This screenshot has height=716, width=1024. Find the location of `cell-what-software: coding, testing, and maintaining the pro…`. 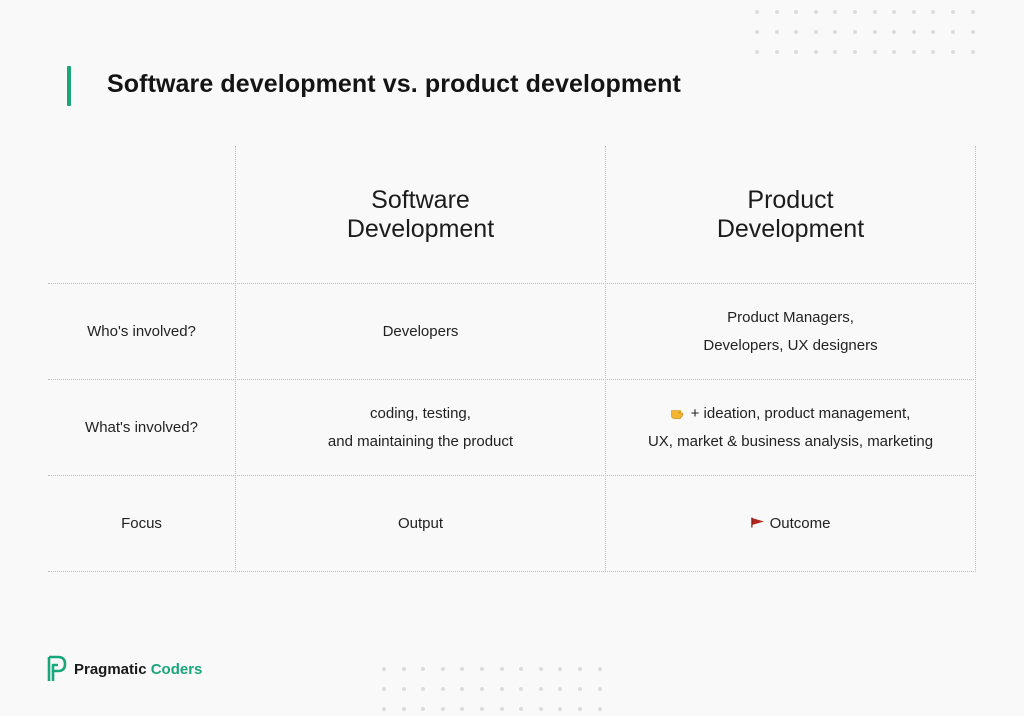

cell-what-software: coding, testing, and maintaining the pro… is located at coordinates (420, 427).